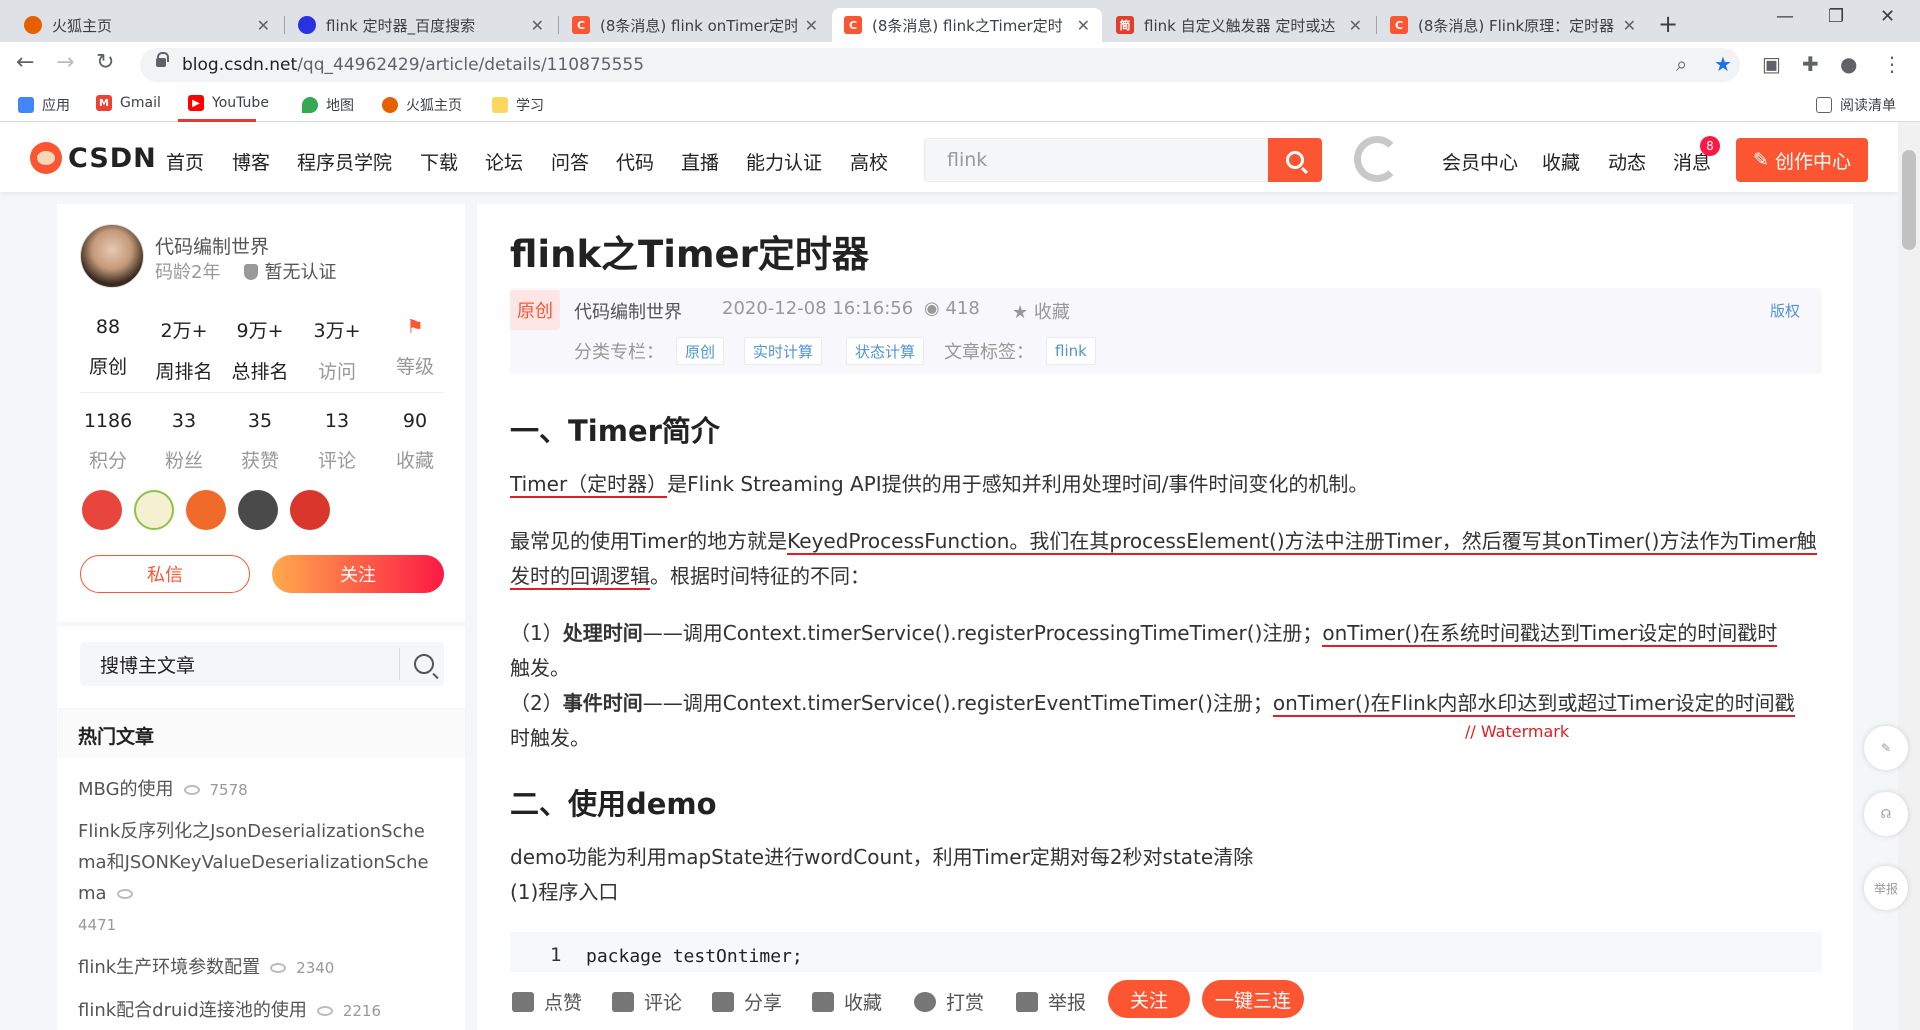 The width and height of the screenshot is (1920, 1030). Describe the element at coordinates (1239, 25) in the screenshot. I see `tab-jianshu: 简 flink 自定义触发器 定时或达 ✕` at that location.